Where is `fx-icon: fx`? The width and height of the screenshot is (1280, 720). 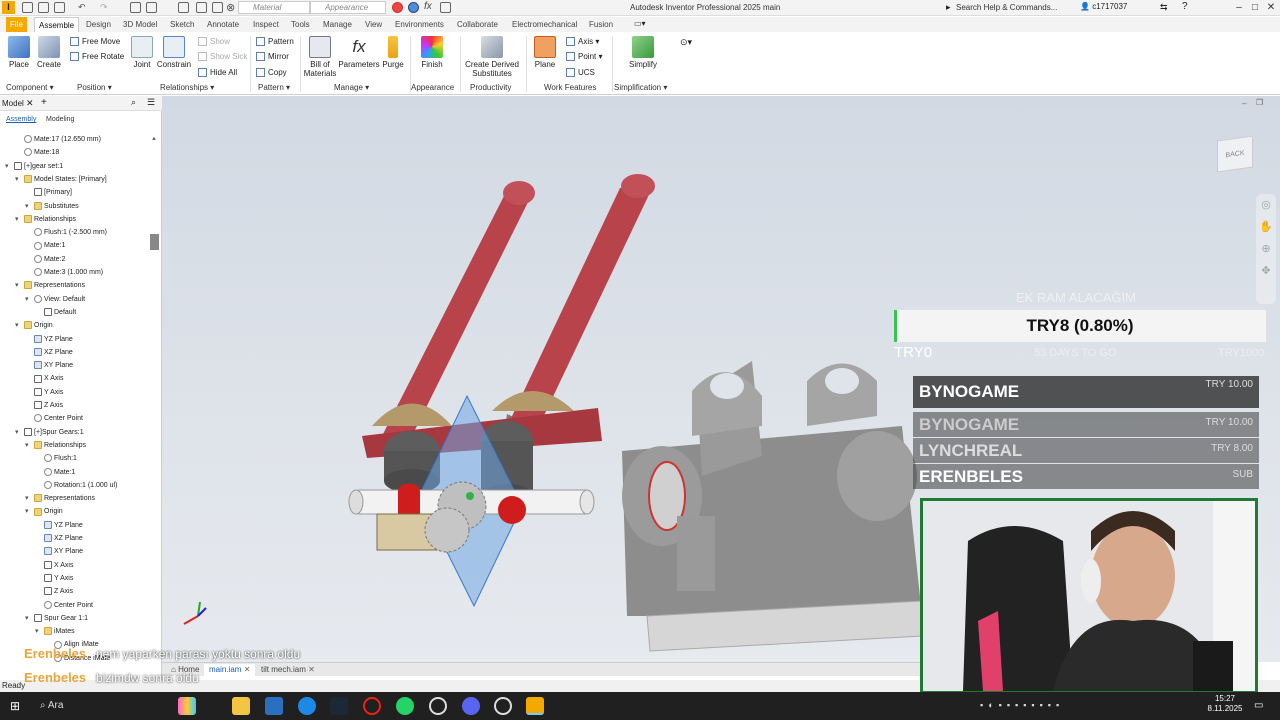 fx-icon: fx is located at coordinates (428, 6).